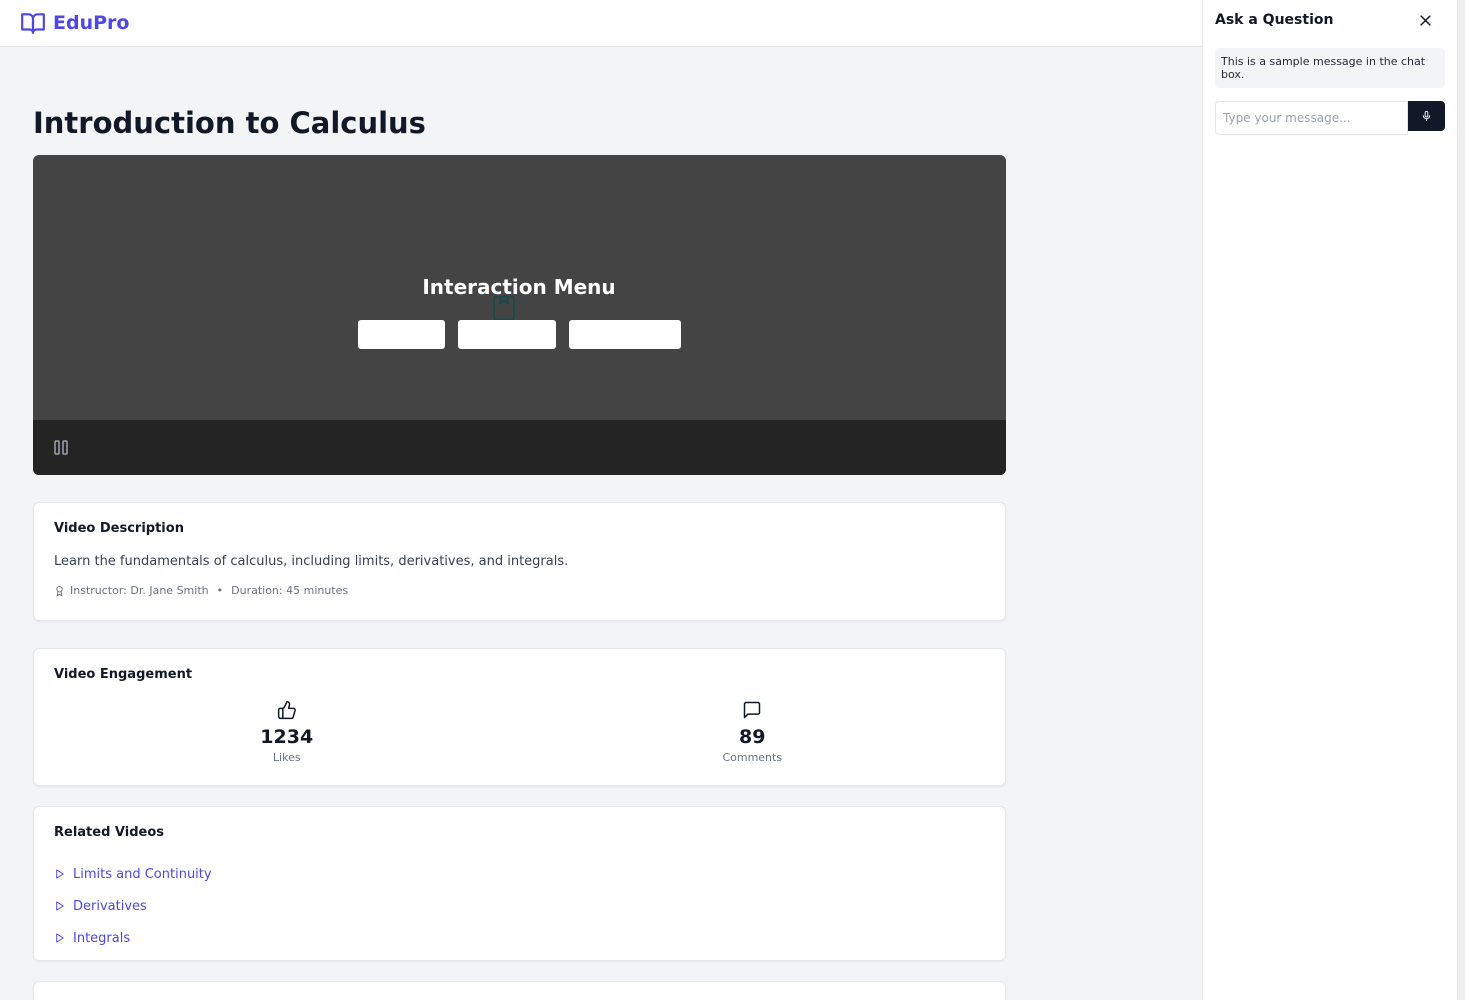 The height and width of the screenshot is (1000, 1465). I want to click on duration-text: Duration: 45 minutes, so click(290, 590).